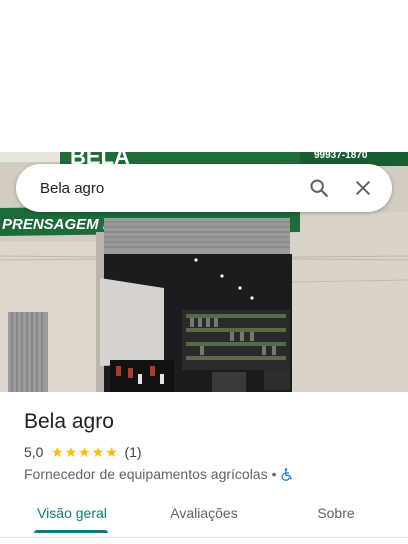 Image resolution: width=408 pixels, height=544 pixels. Describe the element at coordinates (146, 474) in the screenshot. I see `place-category: Fornecedor de equipamentos agrícolas` at that location.